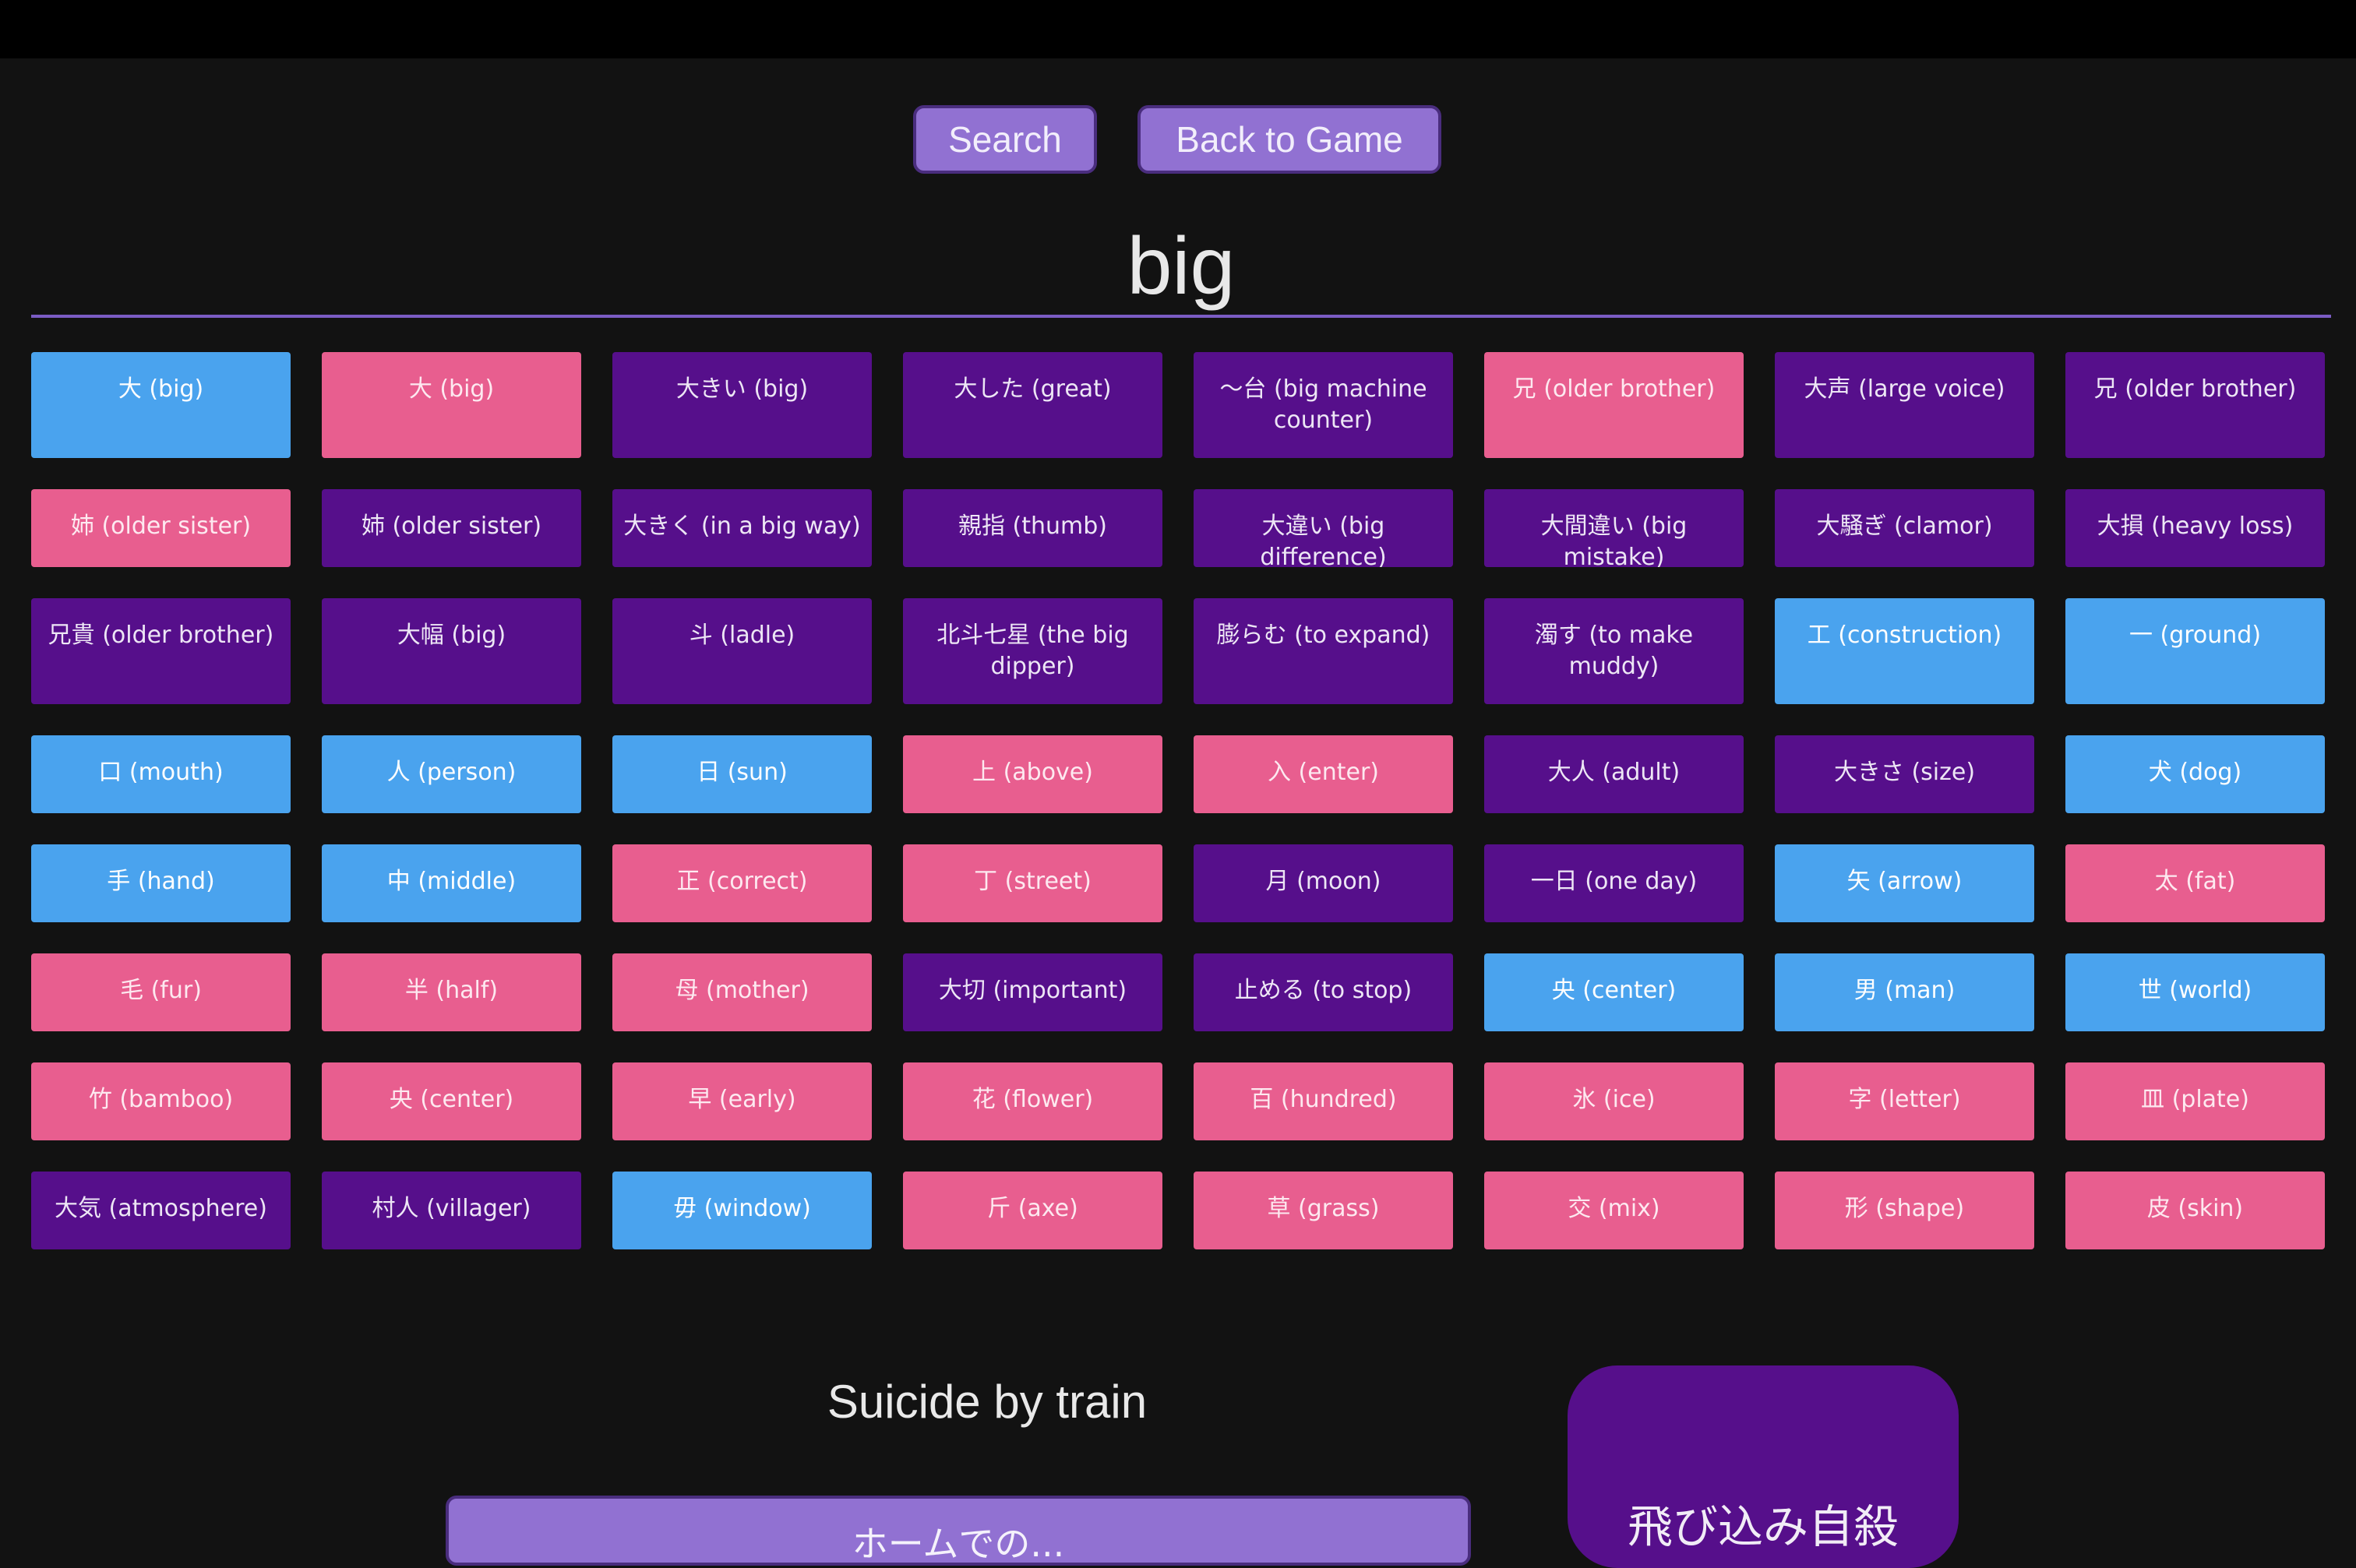  Describe the element at coordinates (1323, 774) in the screenshot. I see `result-tile: 入 (enter)` at that location.